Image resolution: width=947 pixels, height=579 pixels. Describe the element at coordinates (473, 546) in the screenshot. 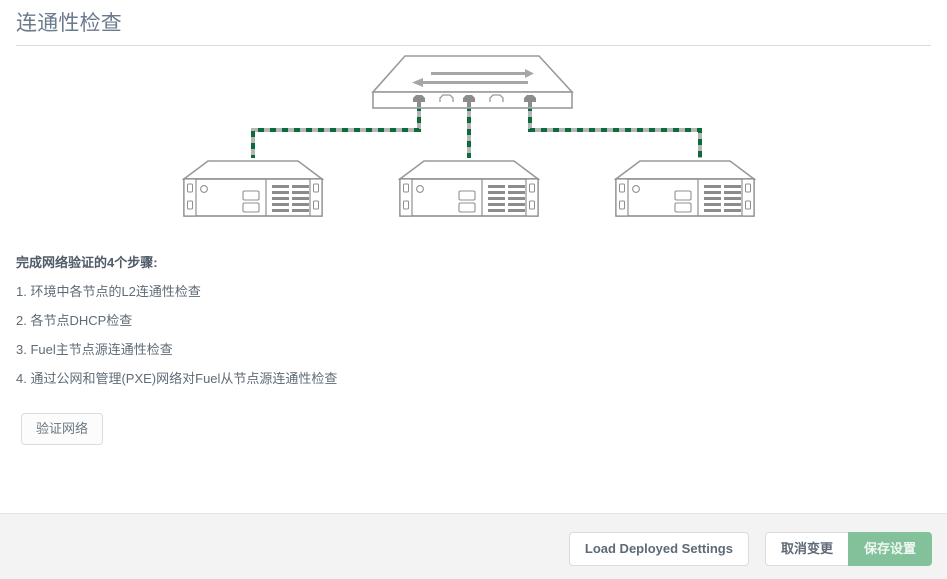

I see `footer-bar: Load Deployed Settings 取消变更 保存设置` at that location.